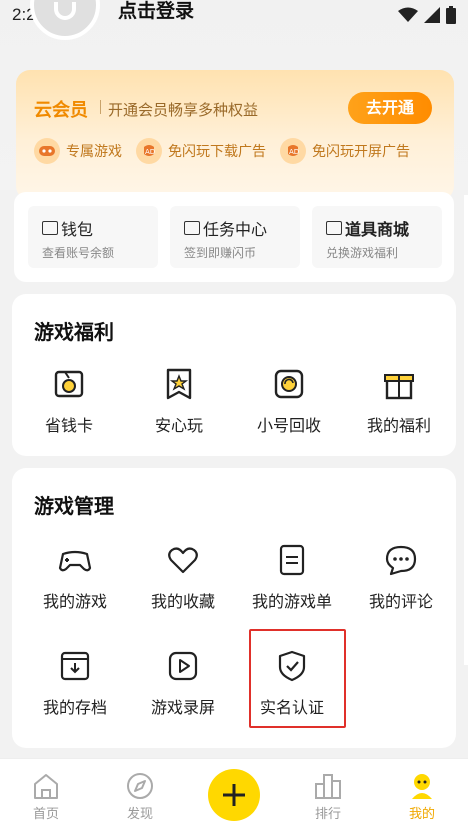 The image size is (468, 832). What do you see at coordinates (288, 425) in the screenshot?
I see `welfare-label: 小号回收` at bounding box center [288, 425].